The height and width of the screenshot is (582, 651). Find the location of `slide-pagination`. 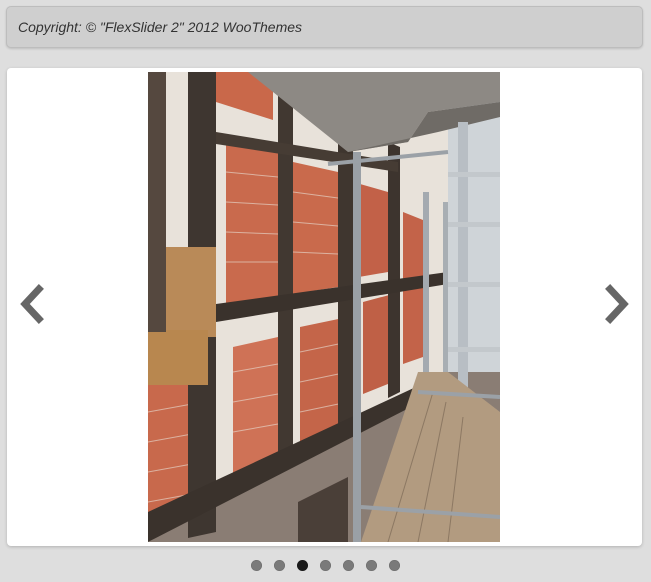

slide-pagination is located at coordinates (325, 567).